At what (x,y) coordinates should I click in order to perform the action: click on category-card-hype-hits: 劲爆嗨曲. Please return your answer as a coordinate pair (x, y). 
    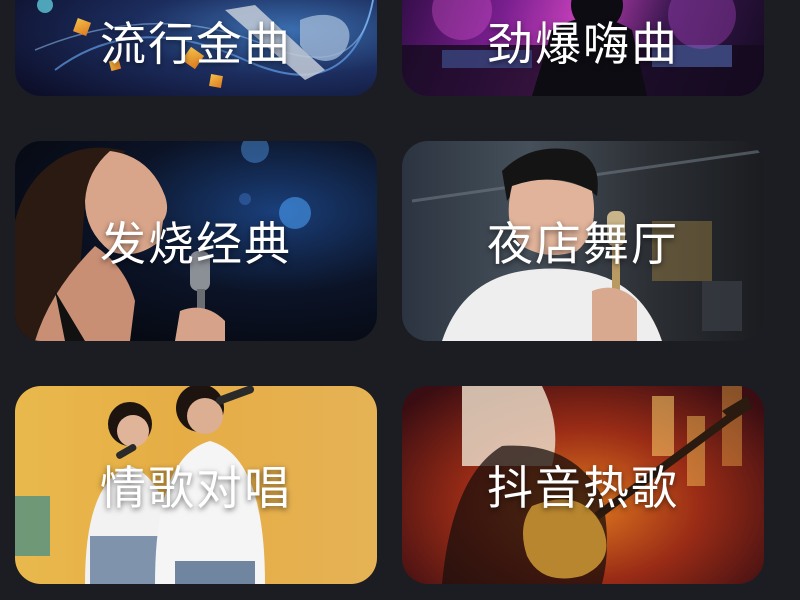
    Looking at the image, I should click on (583, 48).